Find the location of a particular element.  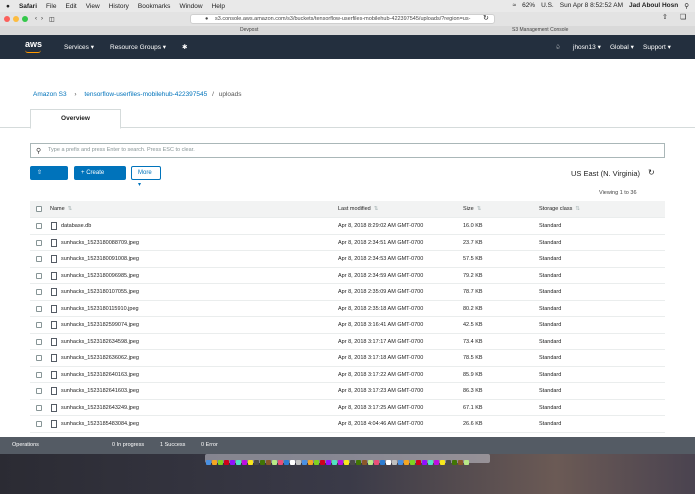

tab-overview: Overview is located at coordinates (75, 119).